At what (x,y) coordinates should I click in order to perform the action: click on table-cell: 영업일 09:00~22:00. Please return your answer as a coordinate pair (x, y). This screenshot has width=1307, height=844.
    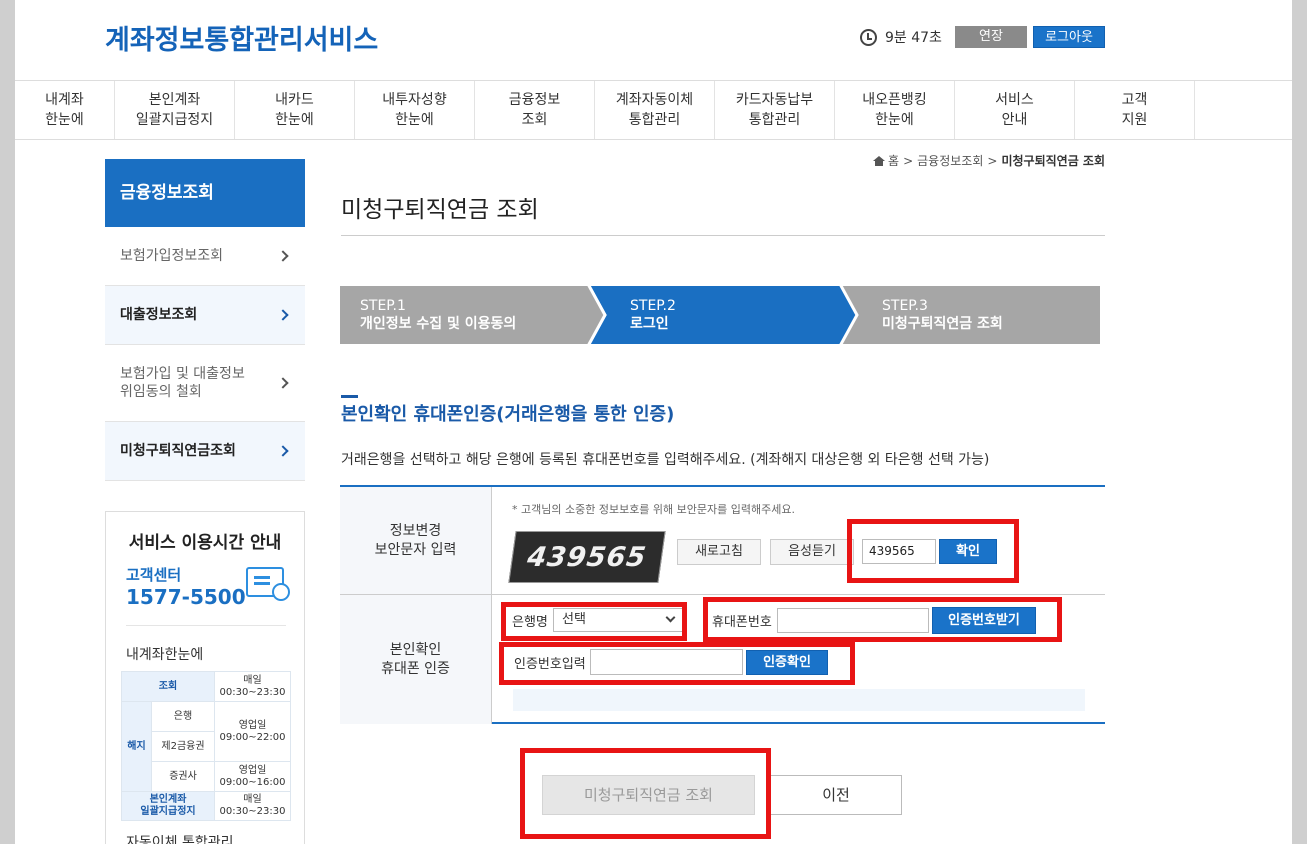
    Looking at the image, I should click on (252, 731).